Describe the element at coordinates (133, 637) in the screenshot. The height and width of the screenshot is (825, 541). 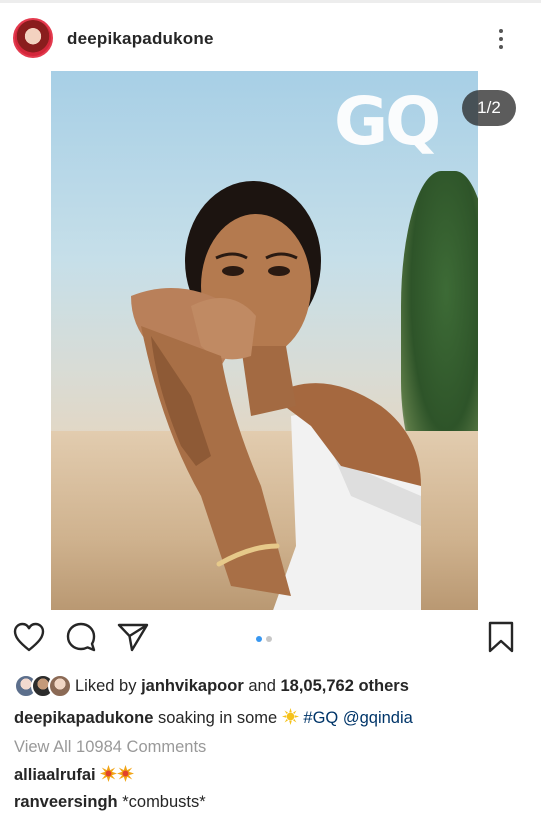
I see `share-icon` at that location.